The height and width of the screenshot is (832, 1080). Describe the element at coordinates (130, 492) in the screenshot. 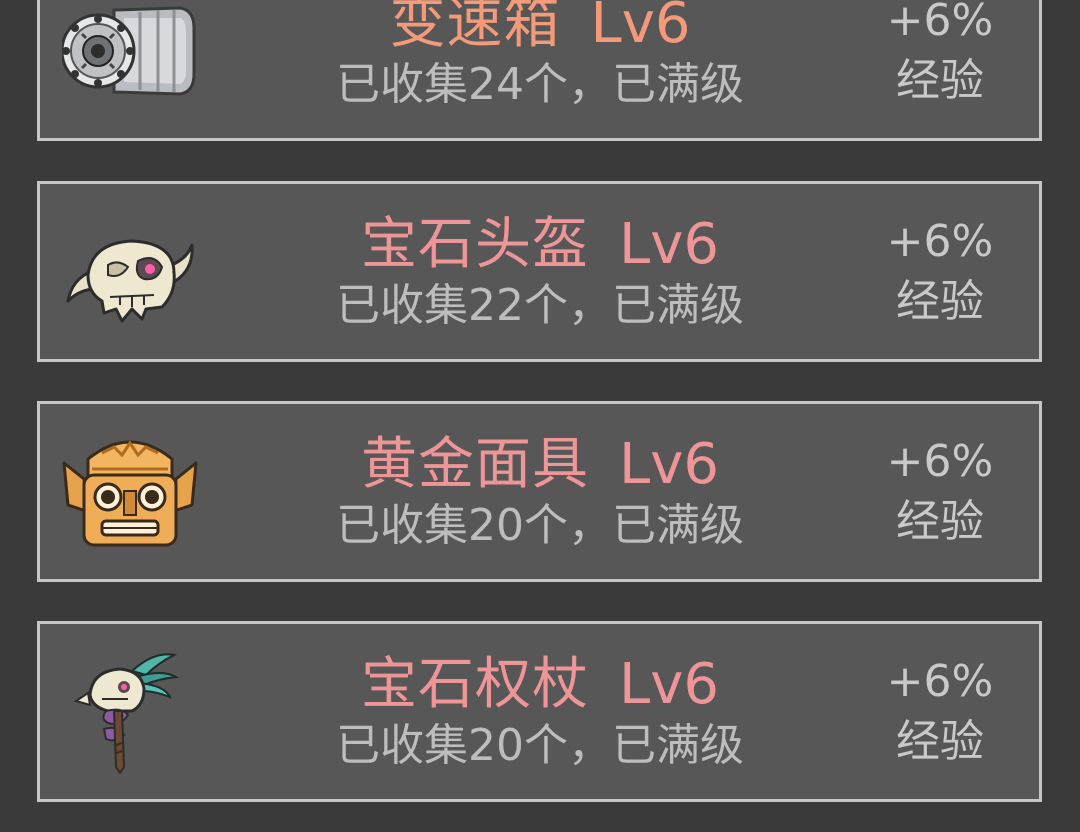

I see `golden-mask-icon` at that location.